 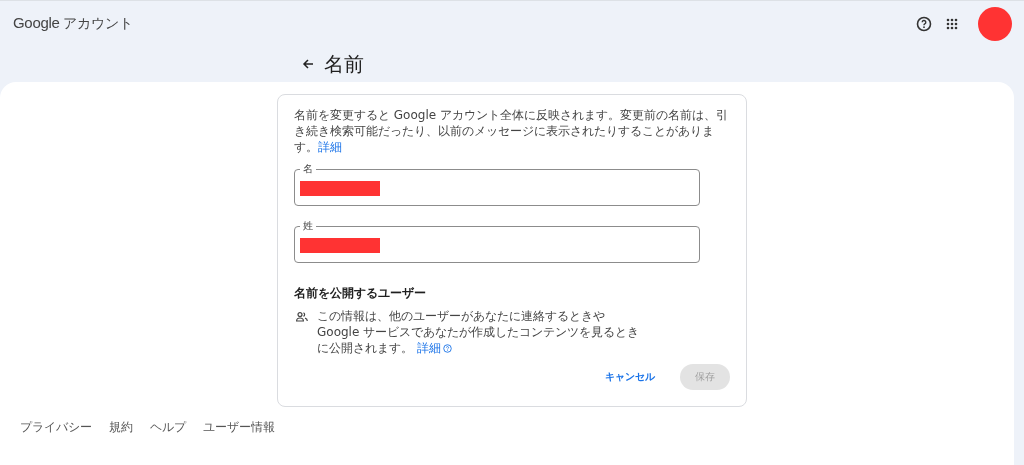 I want to click on footer-link: ヘルプ, so click(x=168, y=427).